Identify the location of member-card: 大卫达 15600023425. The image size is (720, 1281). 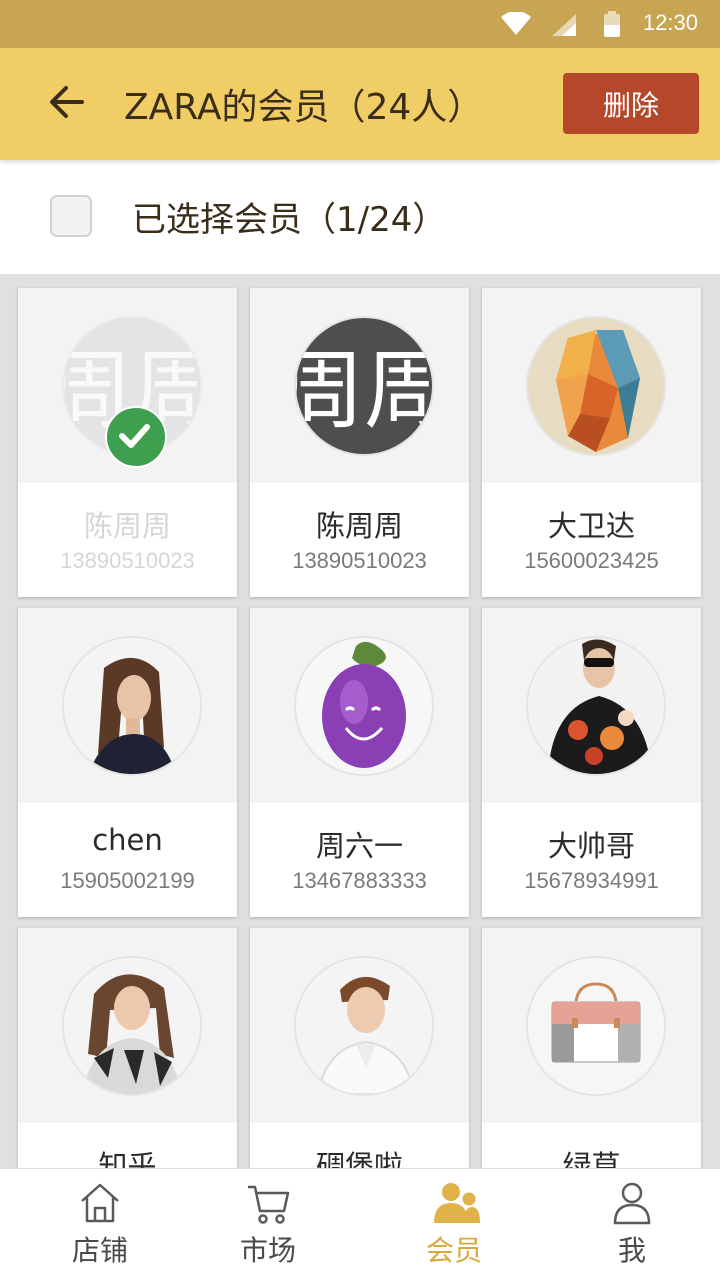
(591, 442).